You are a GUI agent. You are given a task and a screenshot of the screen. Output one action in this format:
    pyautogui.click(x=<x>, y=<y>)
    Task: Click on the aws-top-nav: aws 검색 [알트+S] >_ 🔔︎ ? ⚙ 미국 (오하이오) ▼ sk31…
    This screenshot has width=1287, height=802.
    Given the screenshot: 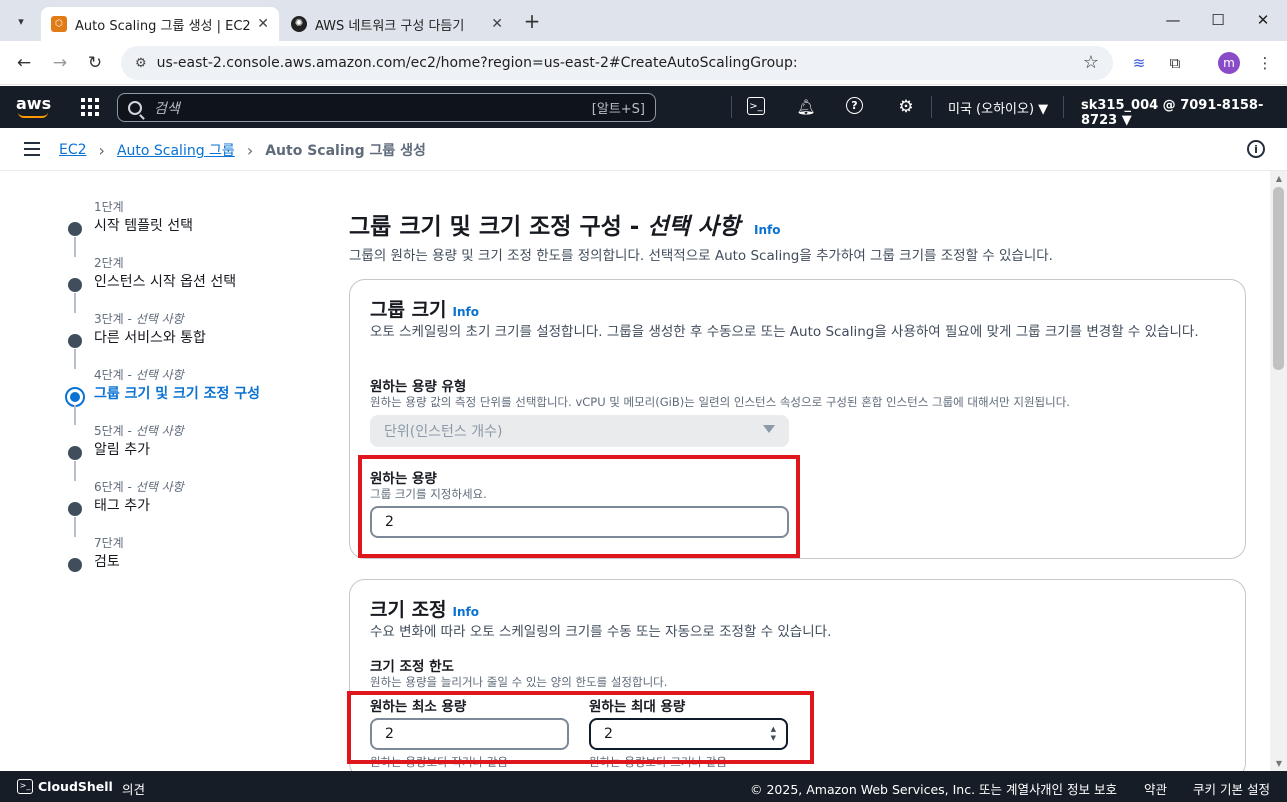 What is the action you would take?
    pyautogui.click(x=643, y=107)
    